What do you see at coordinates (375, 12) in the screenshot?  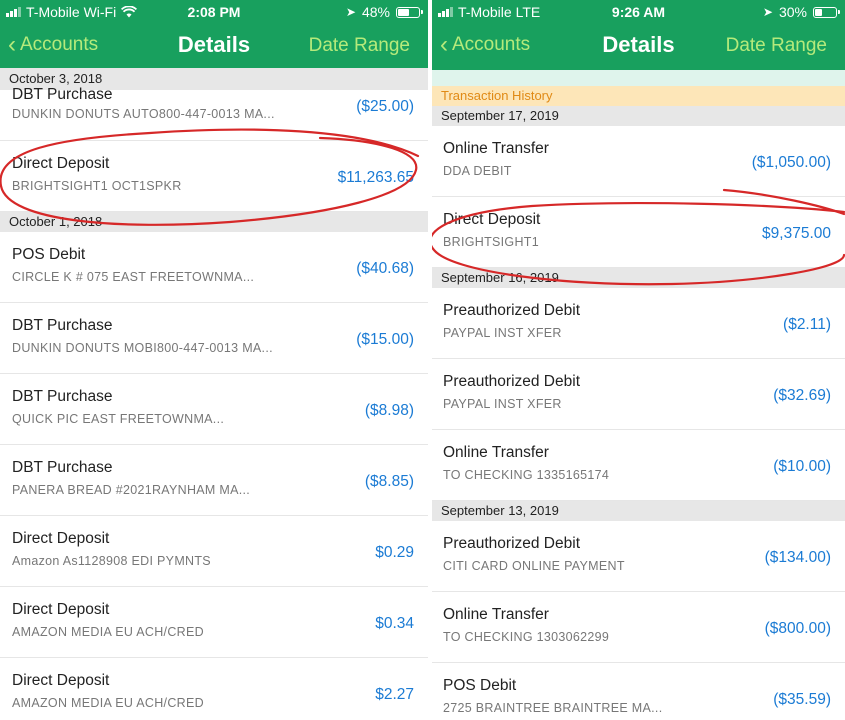 I see `battery-percent: 48%` at bounding box center [375, 12].